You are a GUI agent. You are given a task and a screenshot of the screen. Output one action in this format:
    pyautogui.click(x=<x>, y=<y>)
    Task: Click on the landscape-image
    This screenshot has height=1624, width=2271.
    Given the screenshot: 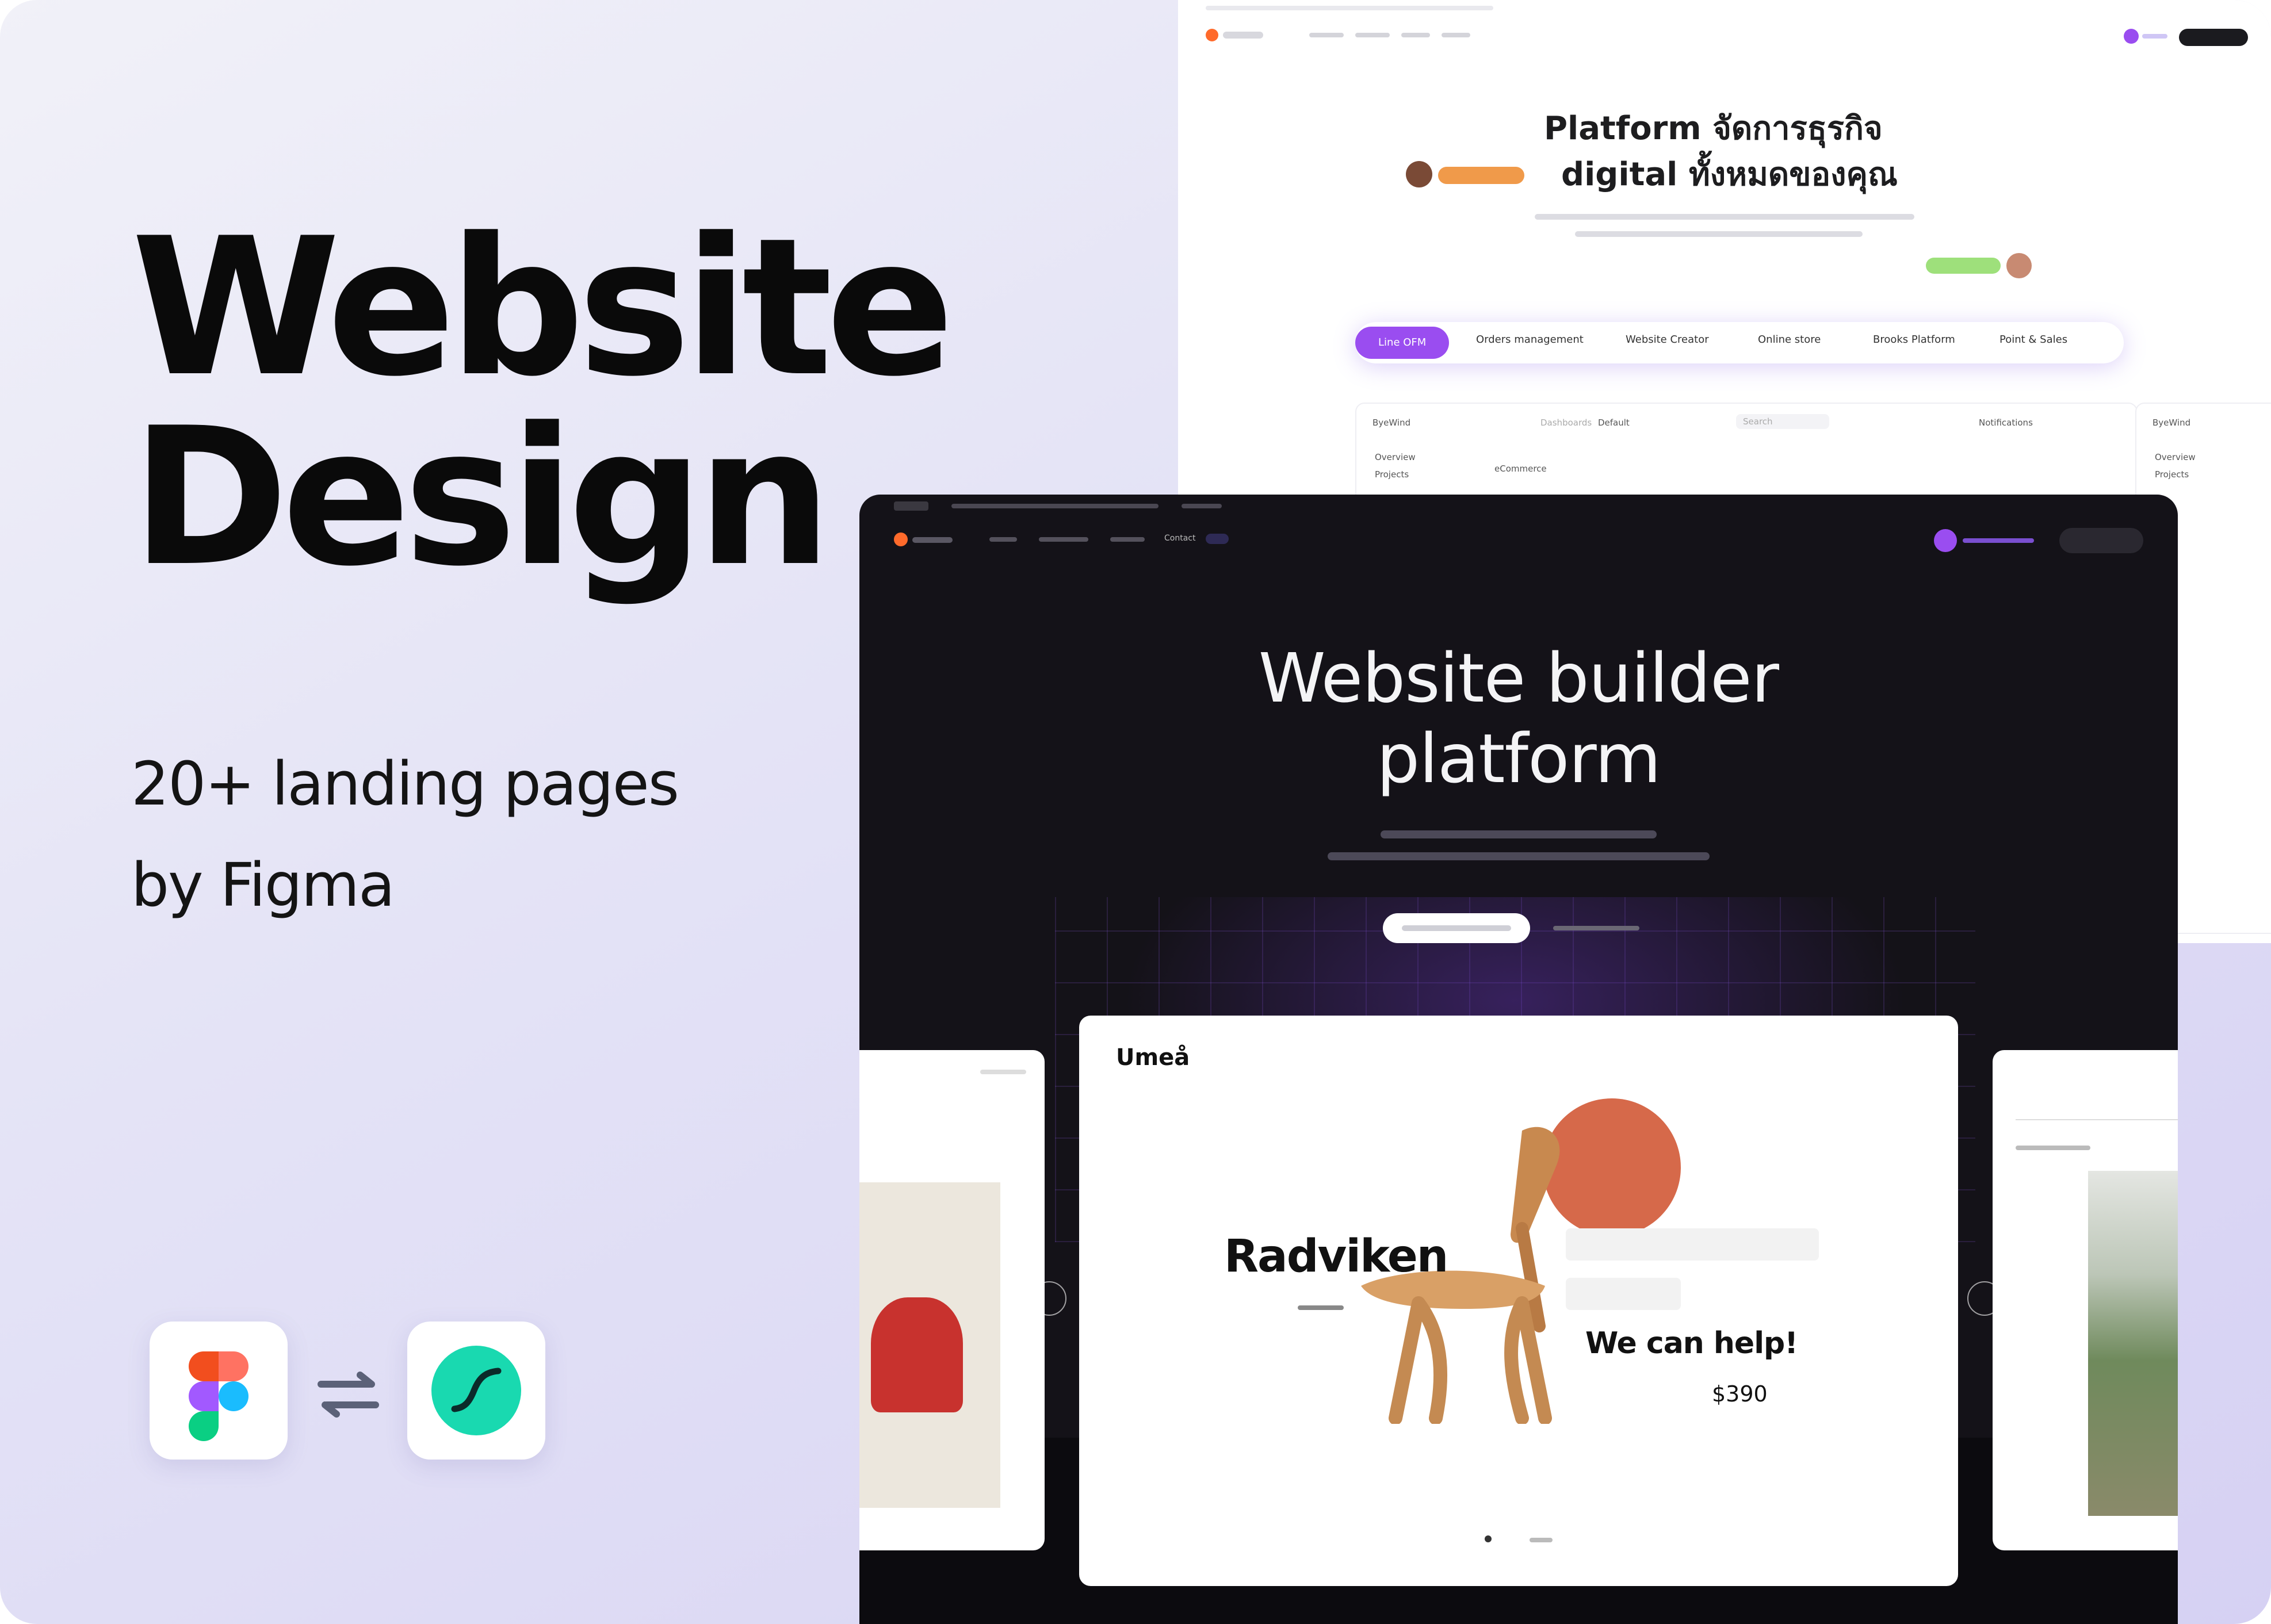 What is the action you would take?
    pyautogui.click(x=2133, y=1343)
    